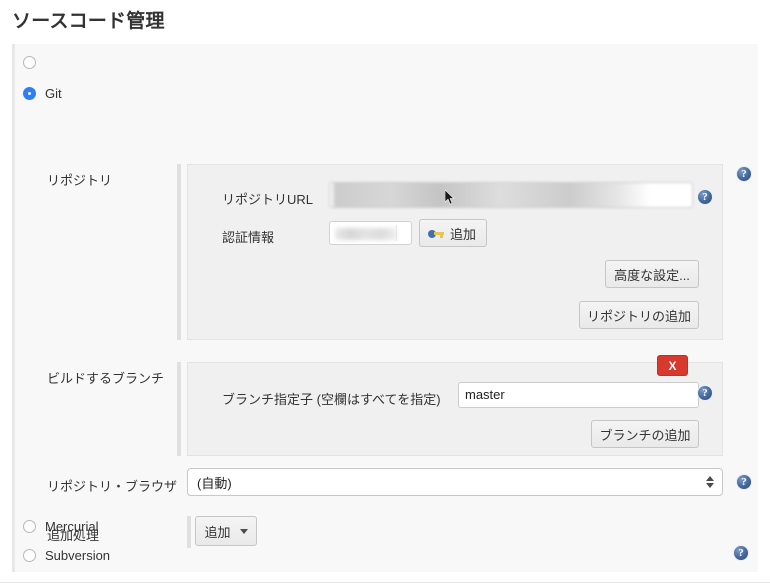 The image size is (770, 583). I want to click on add-branch-button: ブランチの追加, so click(645, 434).